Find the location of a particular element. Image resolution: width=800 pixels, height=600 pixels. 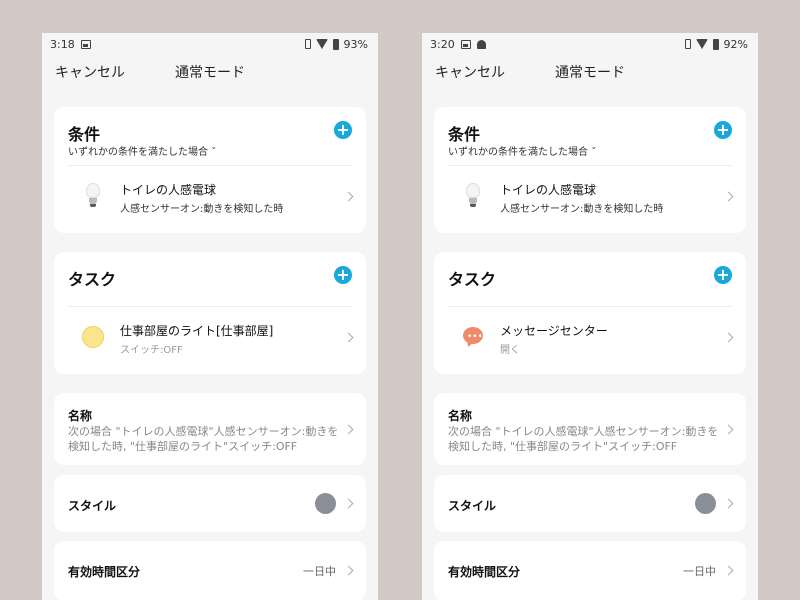

task-item-detail: 開く is located at coordinates (510, 350).